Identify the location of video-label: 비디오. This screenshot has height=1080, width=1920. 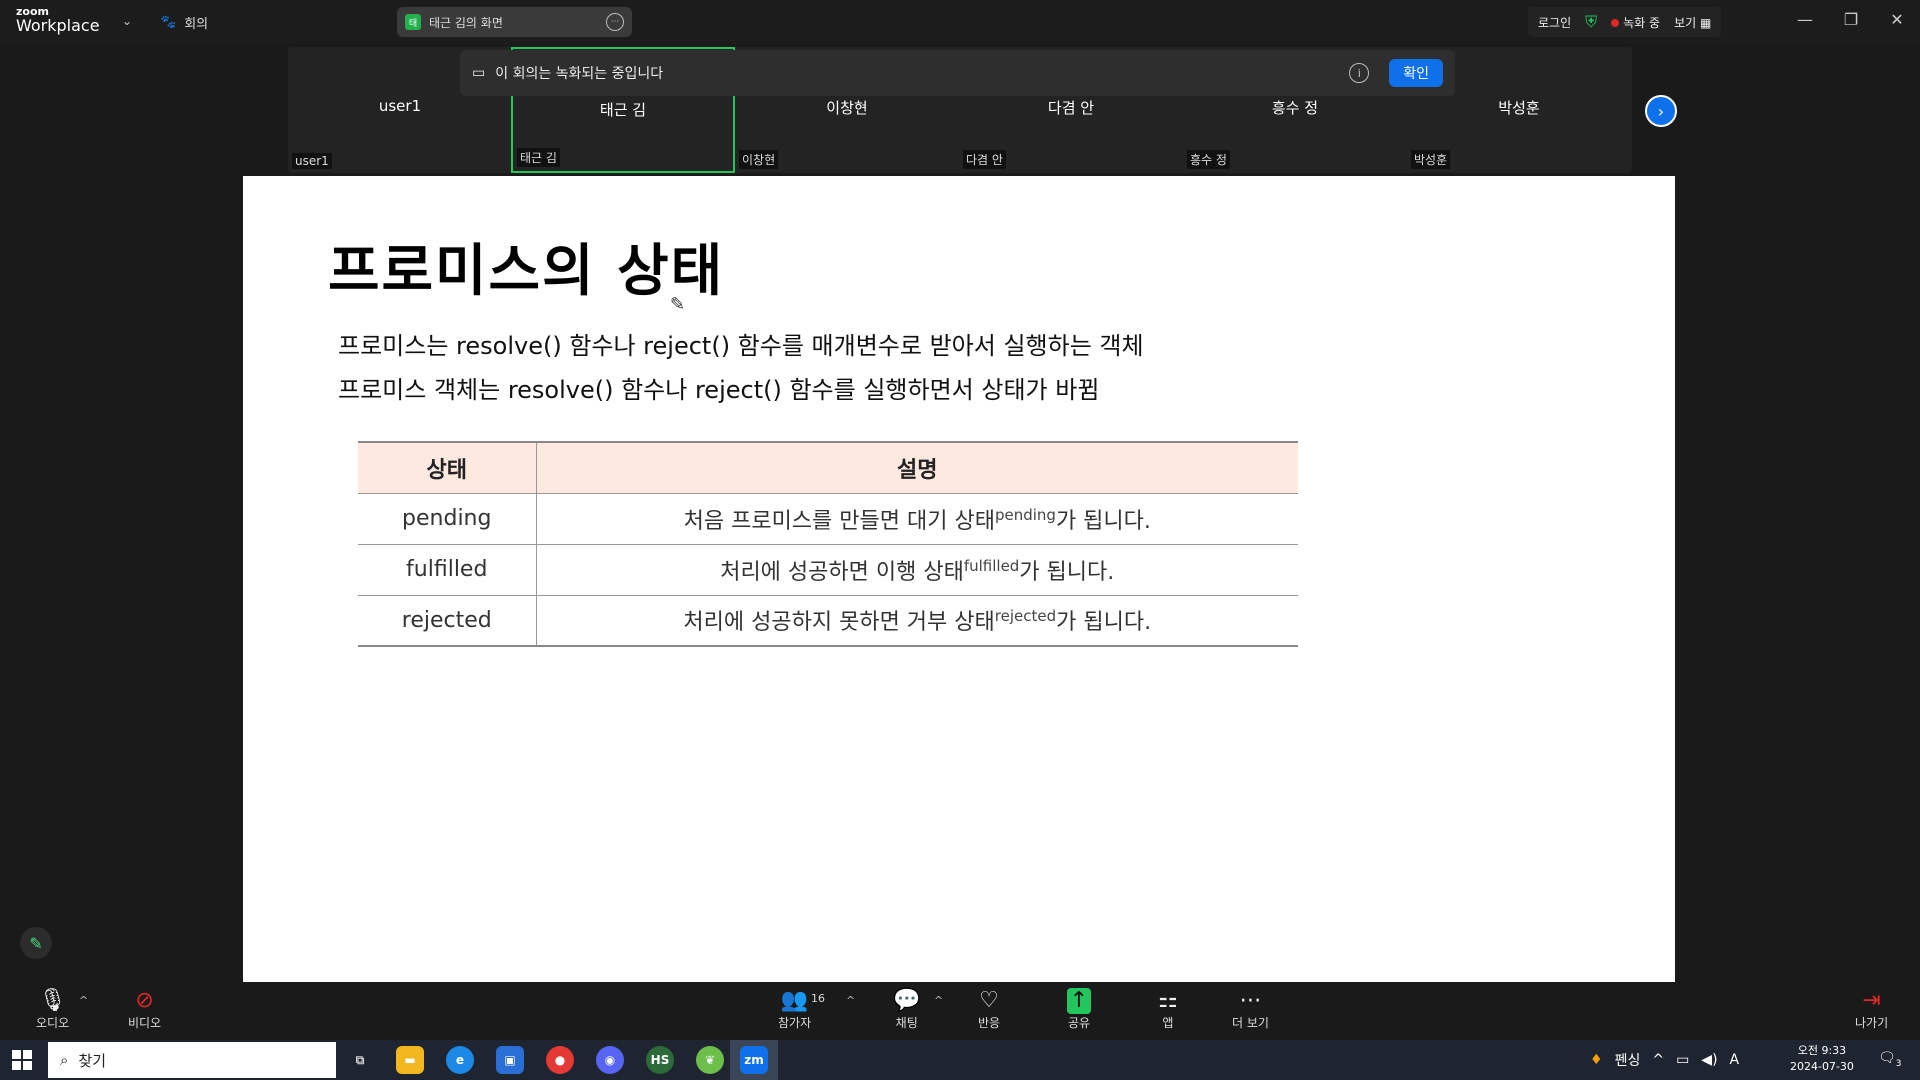
(145, 1023).